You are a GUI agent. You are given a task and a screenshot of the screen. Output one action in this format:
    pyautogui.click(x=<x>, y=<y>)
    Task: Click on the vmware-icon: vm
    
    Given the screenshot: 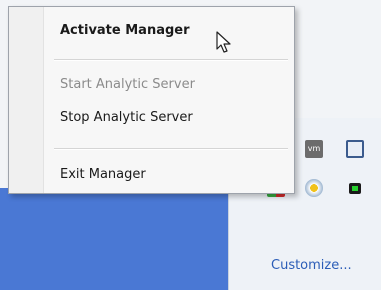 What is the action you would take?
    pyautogui.click(x=314, y=149)
    